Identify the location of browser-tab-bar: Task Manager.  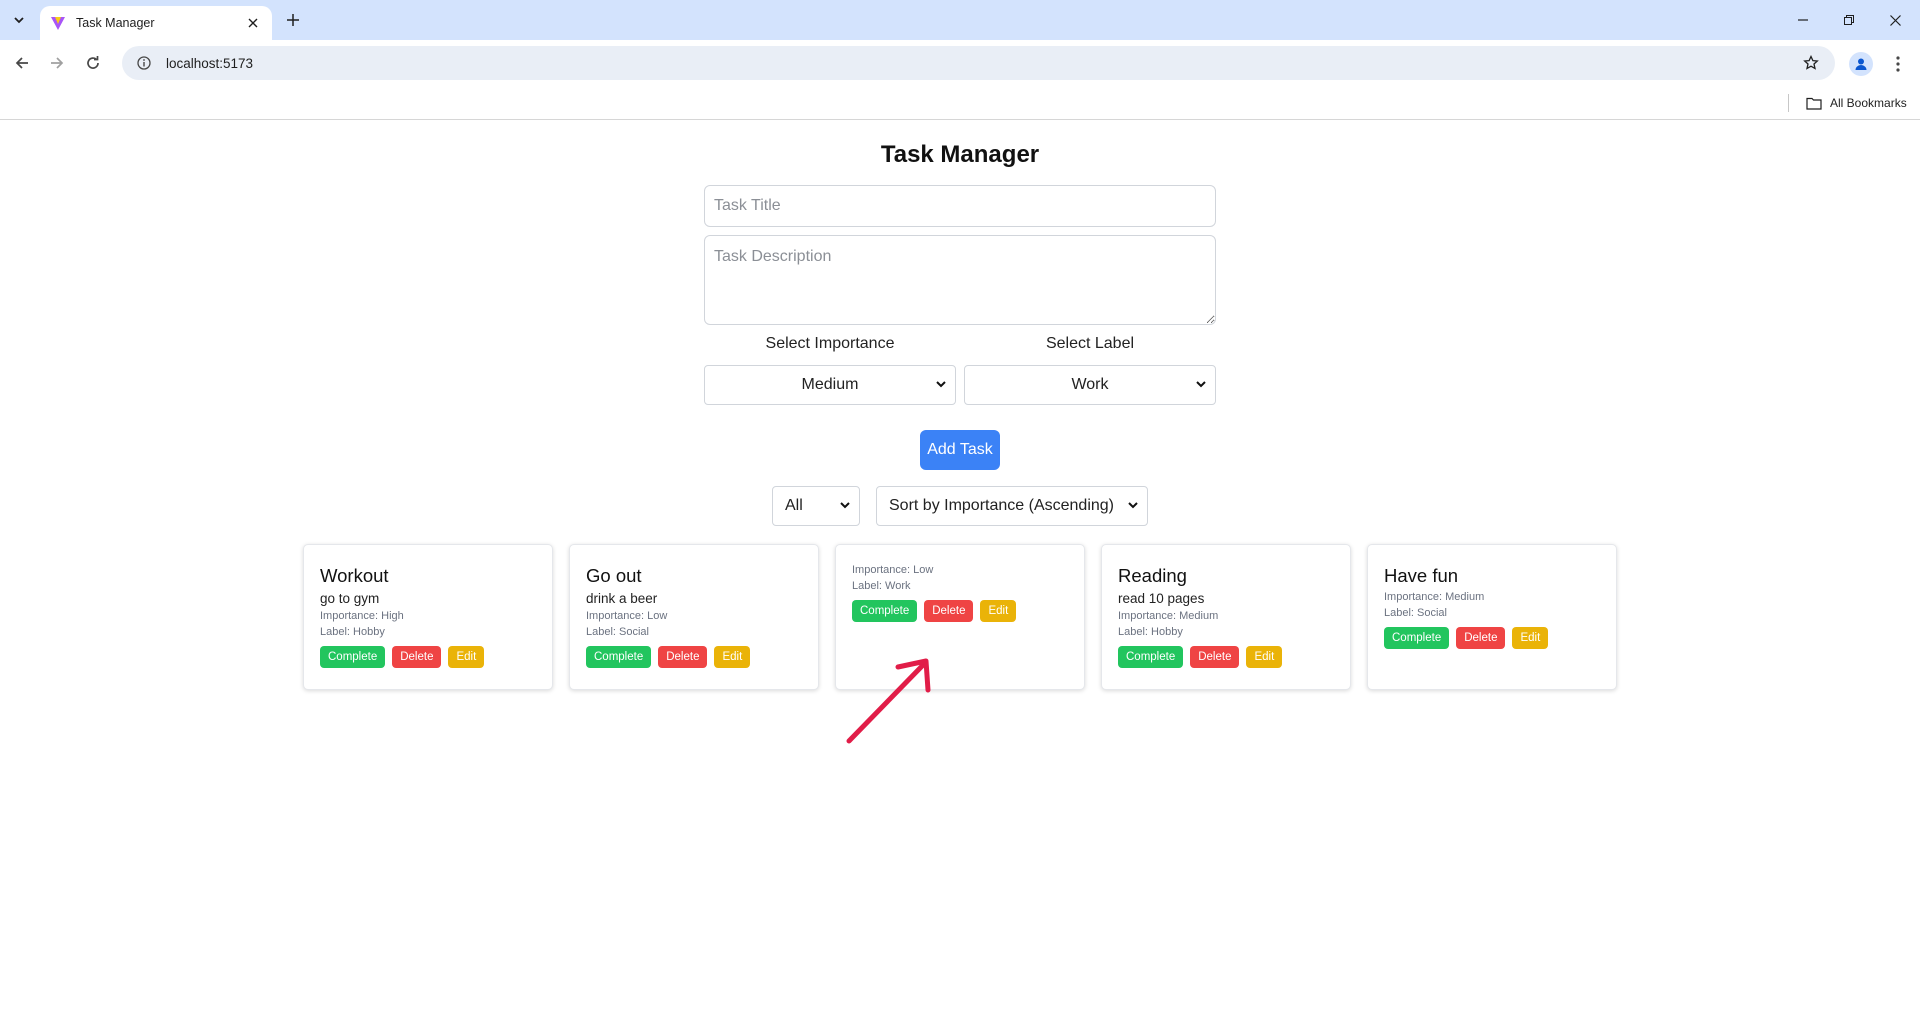
(960, 20).